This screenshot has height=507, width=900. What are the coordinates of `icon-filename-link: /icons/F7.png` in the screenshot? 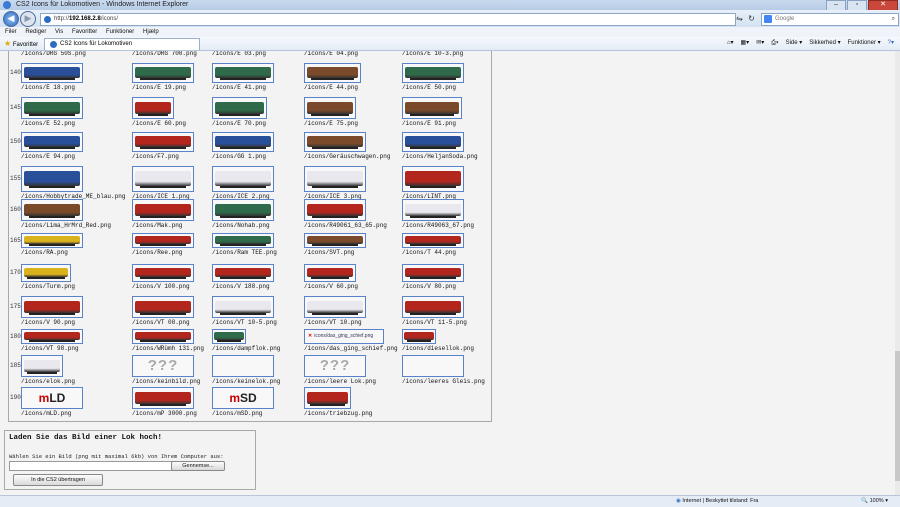 It's located at (163, 156).